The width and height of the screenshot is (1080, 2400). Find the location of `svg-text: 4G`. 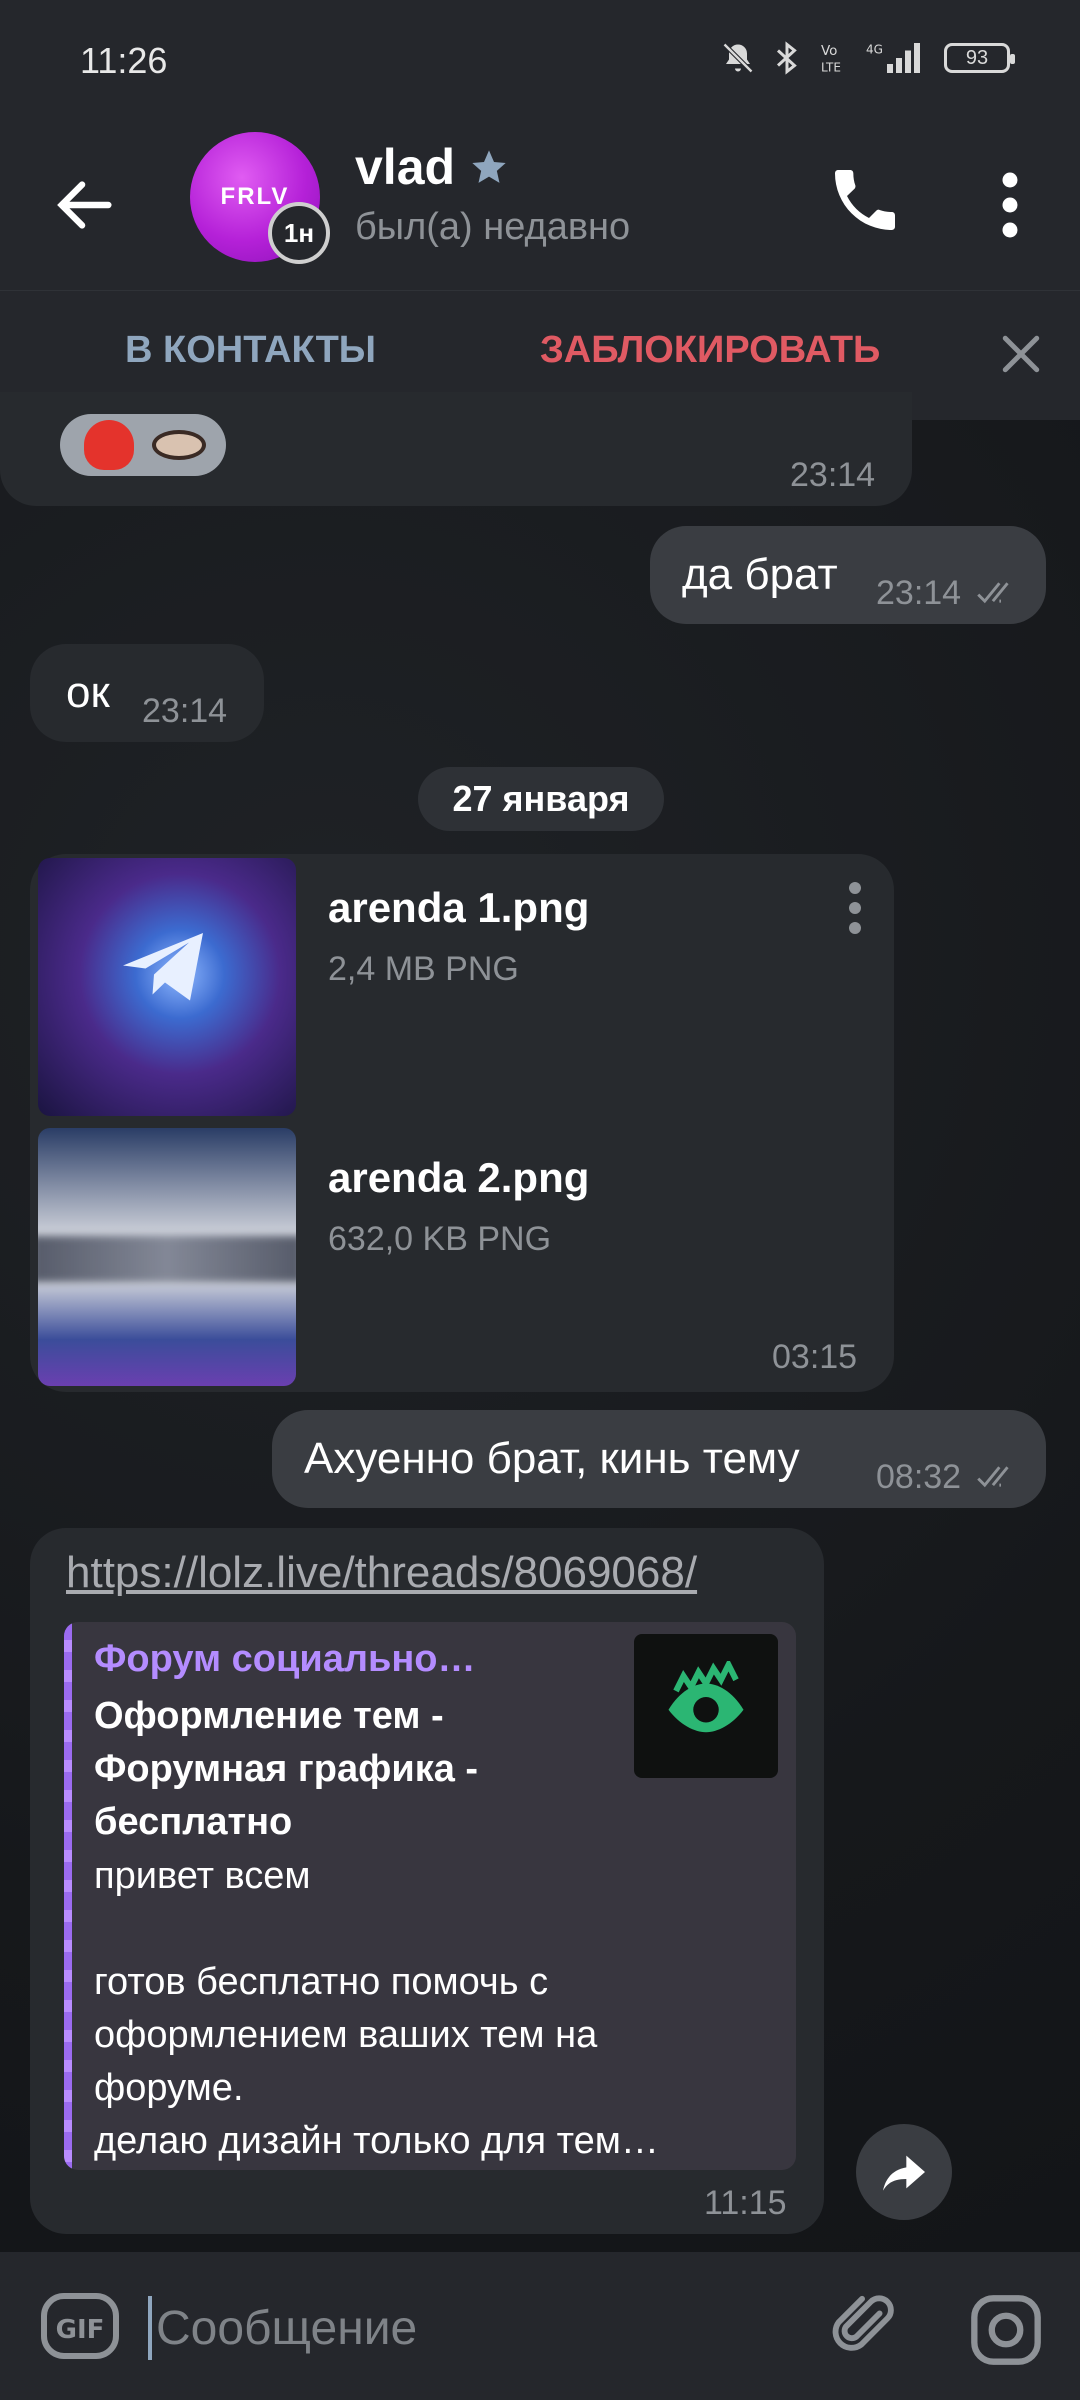

svg-text: 4G is located at coordinates (874, 50).